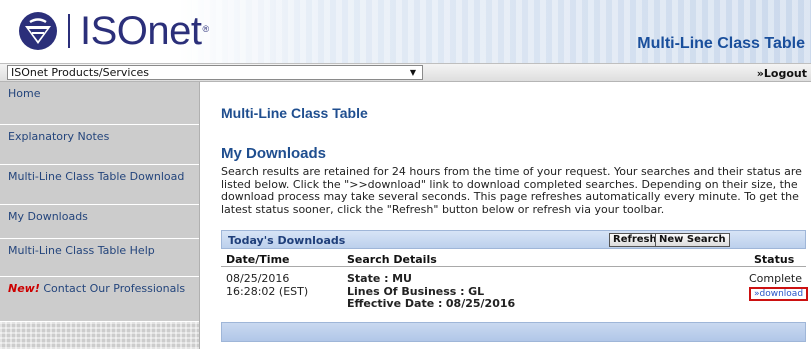 The image size is (811, 349). What do you see at coordinates (274, 153) in the screenshot?
I see `section-title: My Downloads` at bounding box center [274, 153].